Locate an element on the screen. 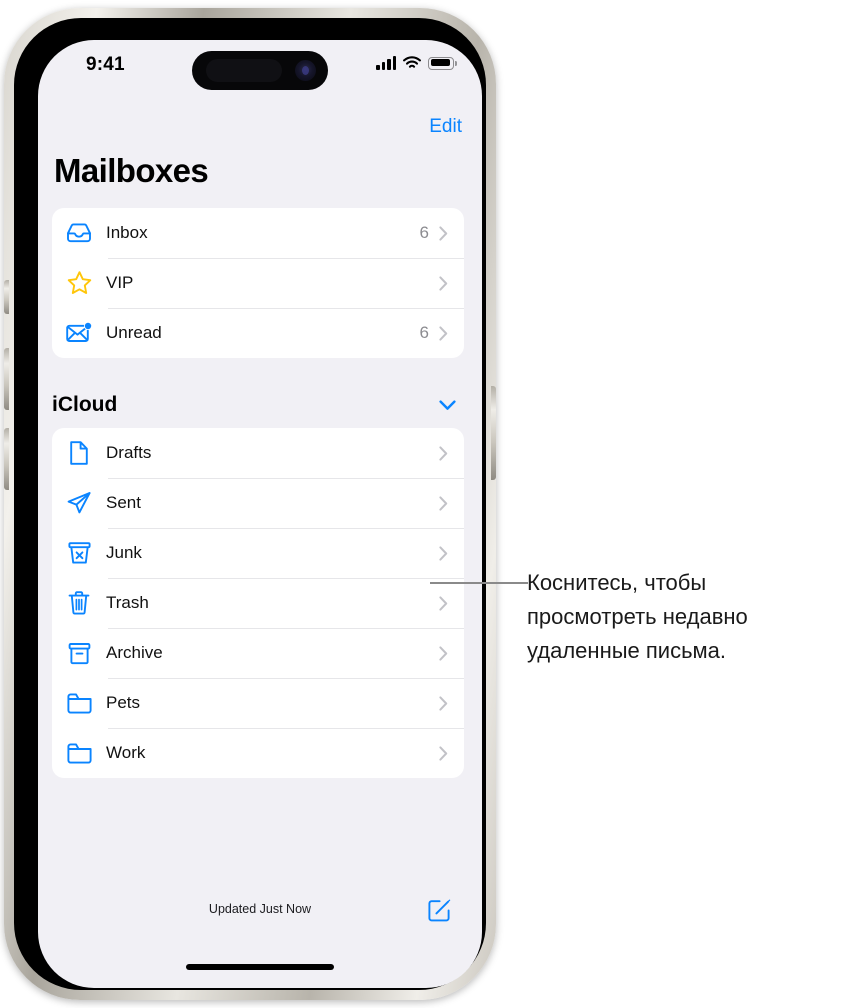 The image size is (846, 1008). dynamic-island is located at coordinates (260, 70).